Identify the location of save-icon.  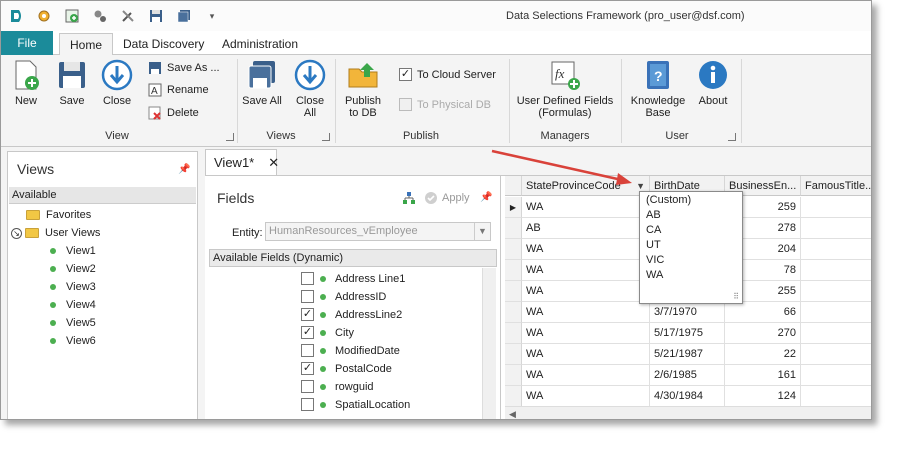
(156, 16).